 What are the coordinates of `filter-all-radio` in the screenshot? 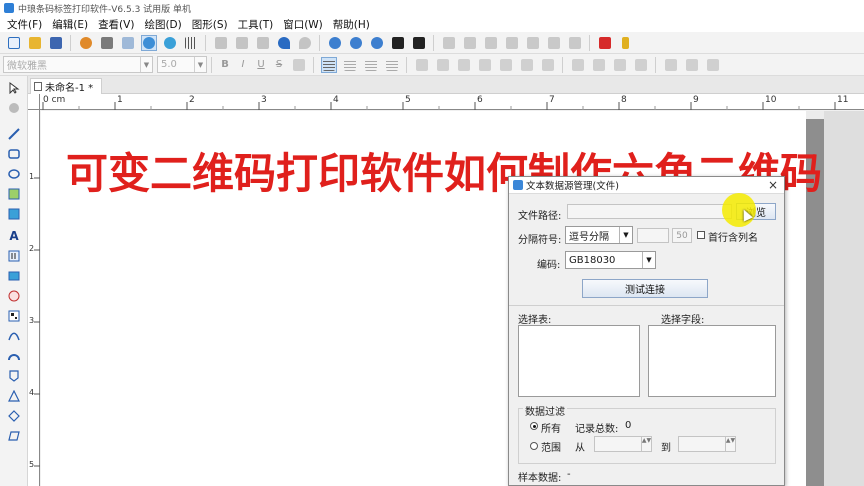 It's located at (534, 426).